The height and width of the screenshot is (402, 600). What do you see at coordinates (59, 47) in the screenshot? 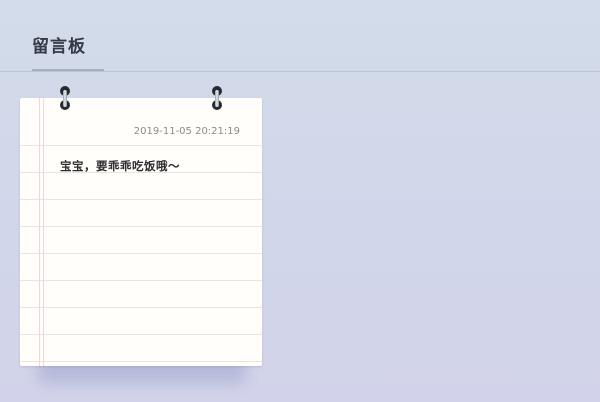
I see `page-title: 留言板` at bounding box center [59, 47].